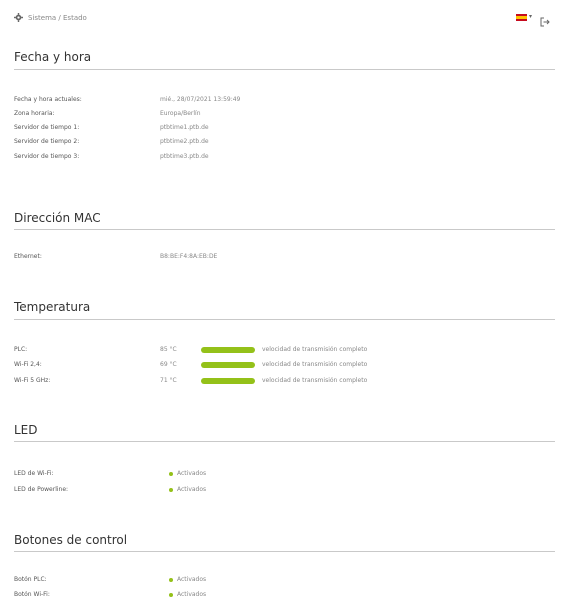  What do you see at coordinates (47, 141) in the screenshot?
I see `row-label: Servidor de tiempo 2:` at bounding box center [47, 141].